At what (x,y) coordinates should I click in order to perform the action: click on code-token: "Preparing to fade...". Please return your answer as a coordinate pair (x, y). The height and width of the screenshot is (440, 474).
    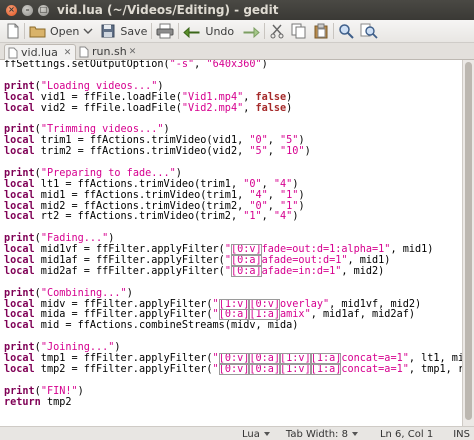
    Looking at the image, I should click on (108, 173).